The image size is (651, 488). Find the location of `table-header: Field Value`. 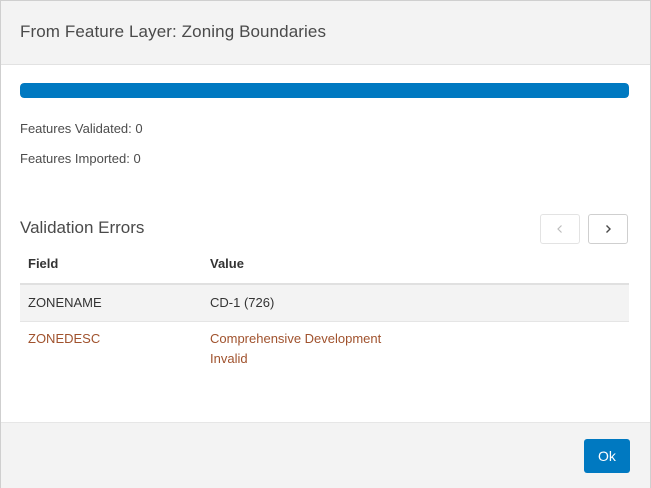

table-header: Field Value is located at coordinates (324, 265).